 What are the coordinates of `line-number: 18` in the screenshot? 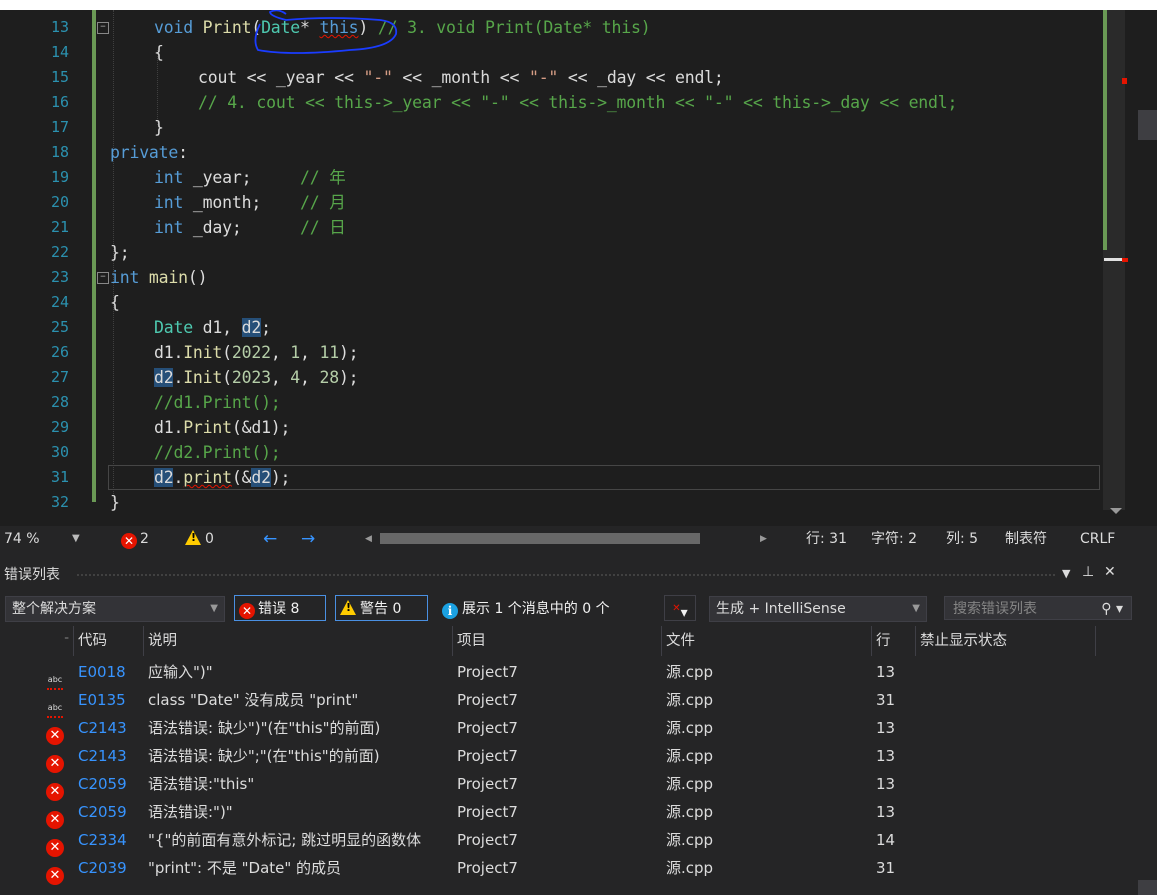 It's located at (59, 152).